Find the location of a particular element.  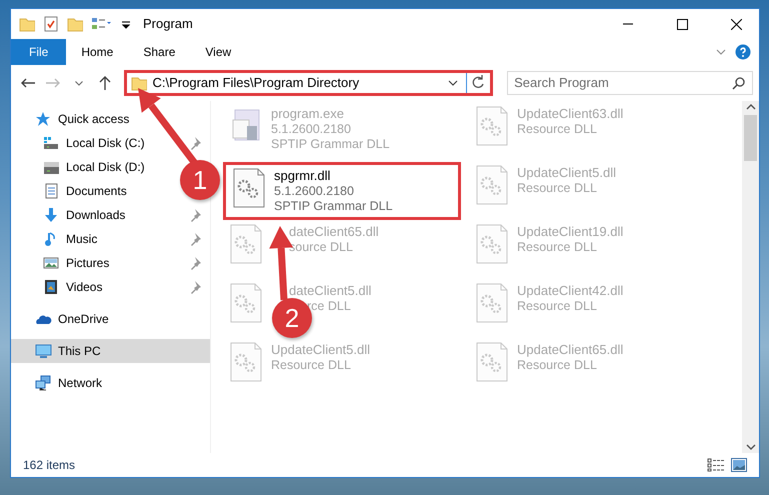

folder-icon is located at coordinates (138, 83).